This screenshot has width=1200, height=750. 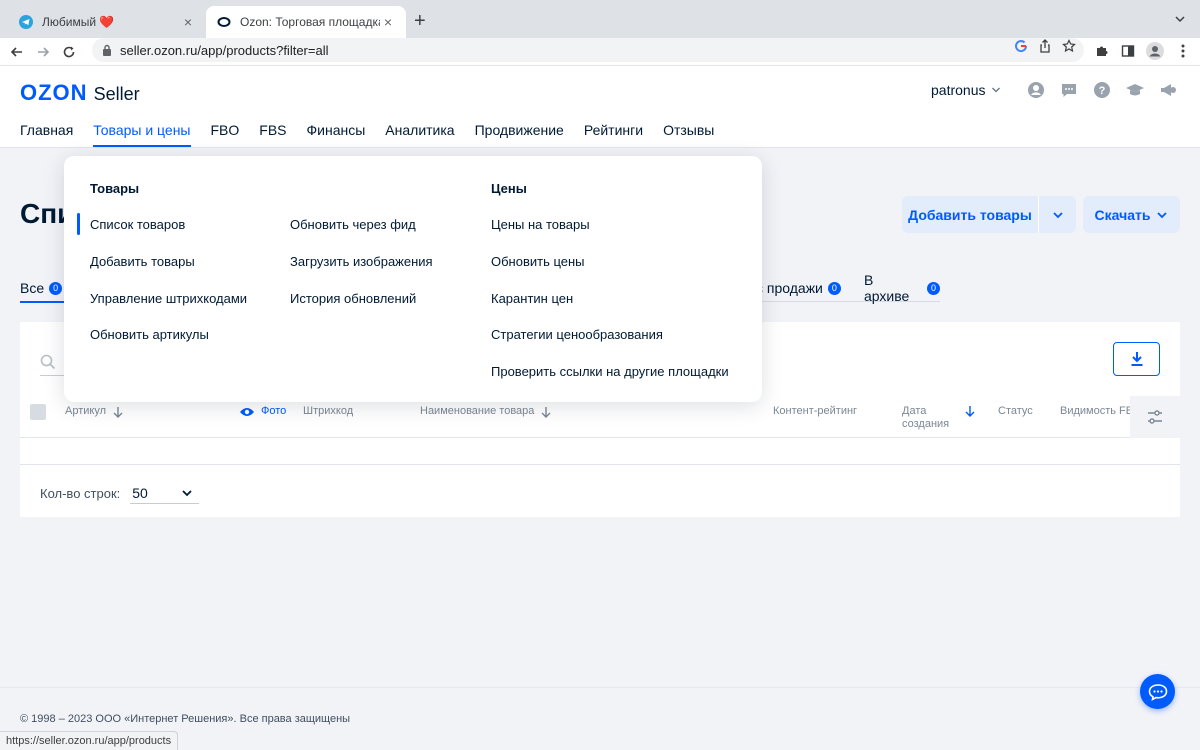 What do you see at coordinates (80, 493) in the screenshot?
I see `rows-per-page-label: Кол-во строк:` at bounding box center [80, 493].